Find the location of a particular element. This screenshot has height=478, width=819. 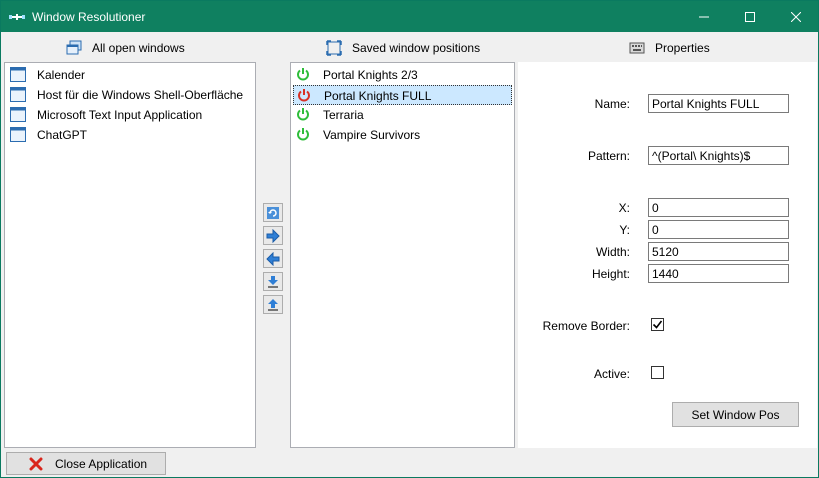

close-application-button: Close Application is located at coordinates (86, 463).